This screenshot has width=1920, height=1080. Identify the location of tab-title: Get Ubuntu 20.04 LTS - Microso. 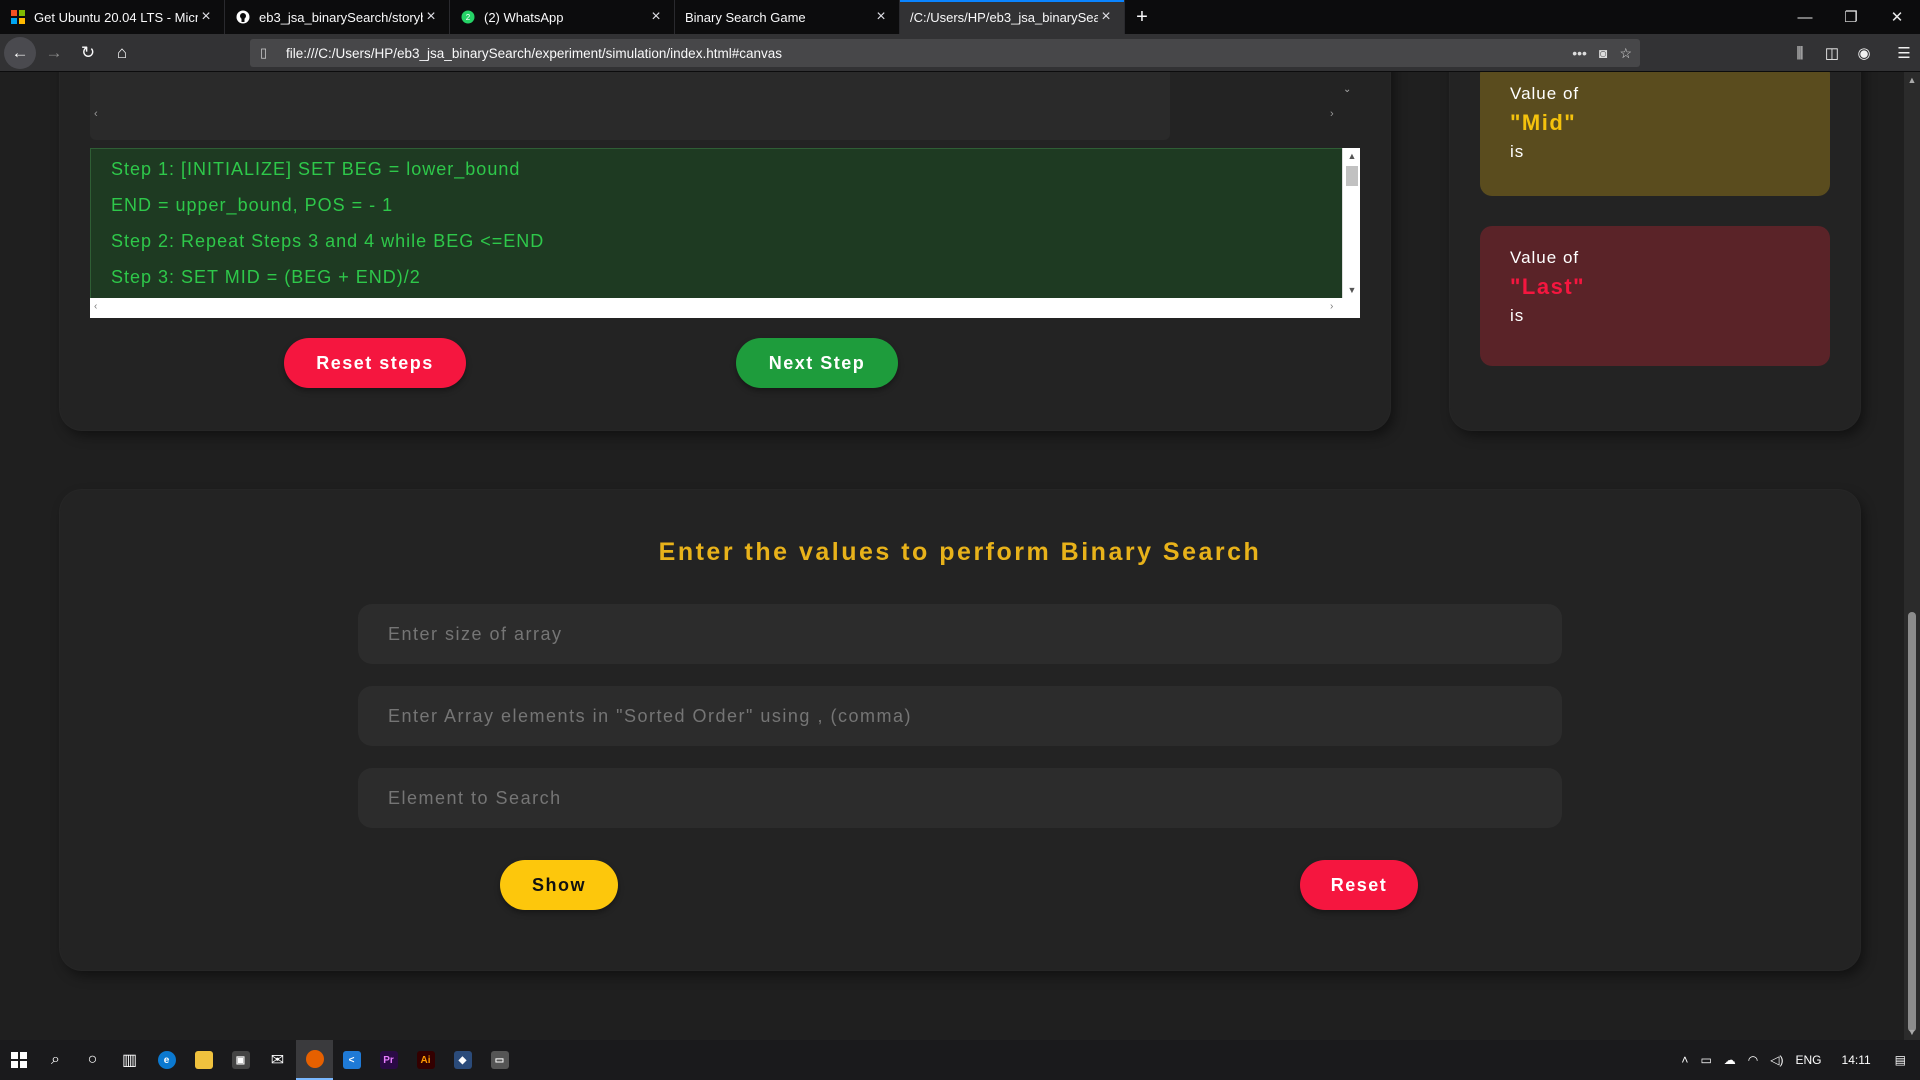
(116, 17).